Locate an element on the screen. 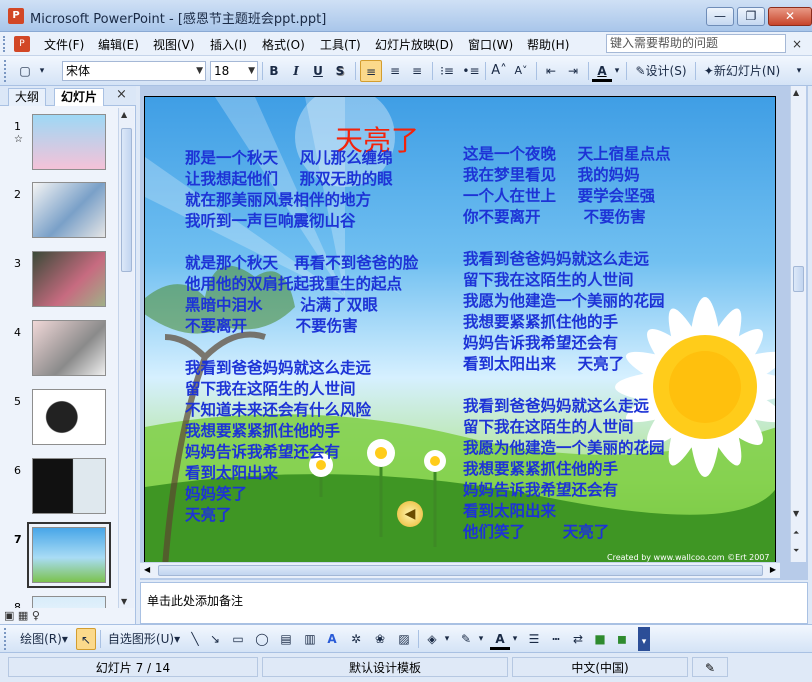 The height and width of the screenshot is (682, 812). menu-edit: 编辑(E) is located at coordinates (118, 44).